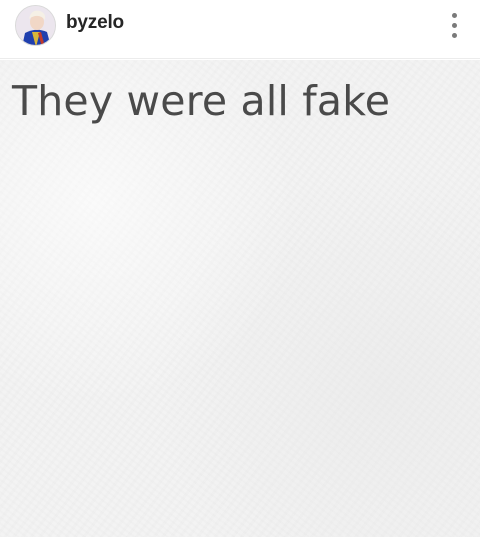 Image resolution: width=480 pixels, height=537 pixels. I want to click on avatar-image, so click(35, 25).